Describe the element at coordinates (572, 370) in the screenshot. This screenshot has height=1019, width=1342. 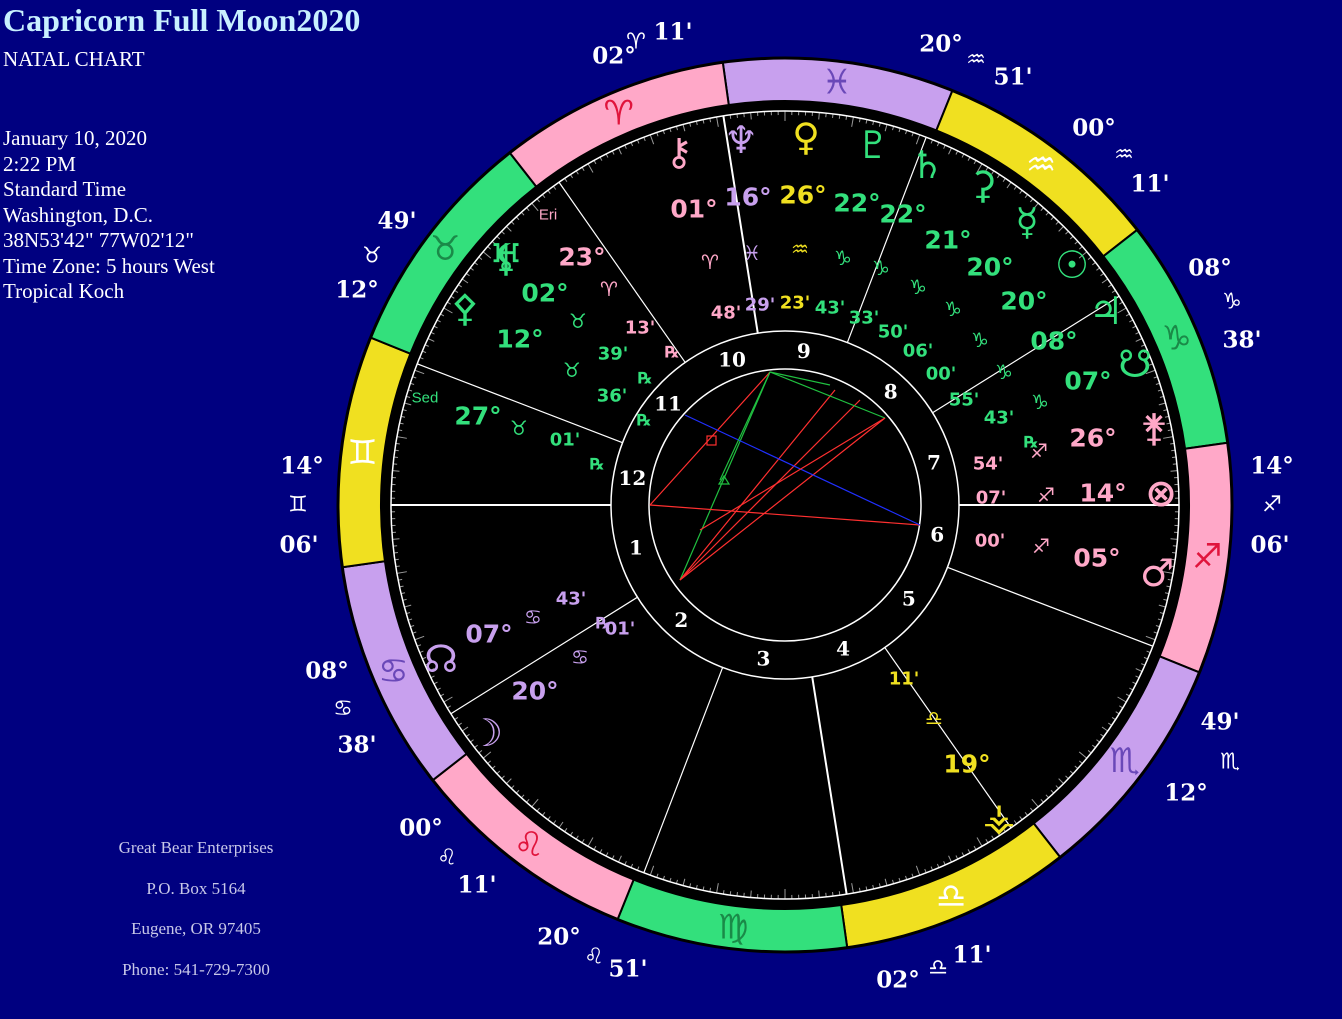
I see `planet-lilith-sign-icon: ♉` at that location.